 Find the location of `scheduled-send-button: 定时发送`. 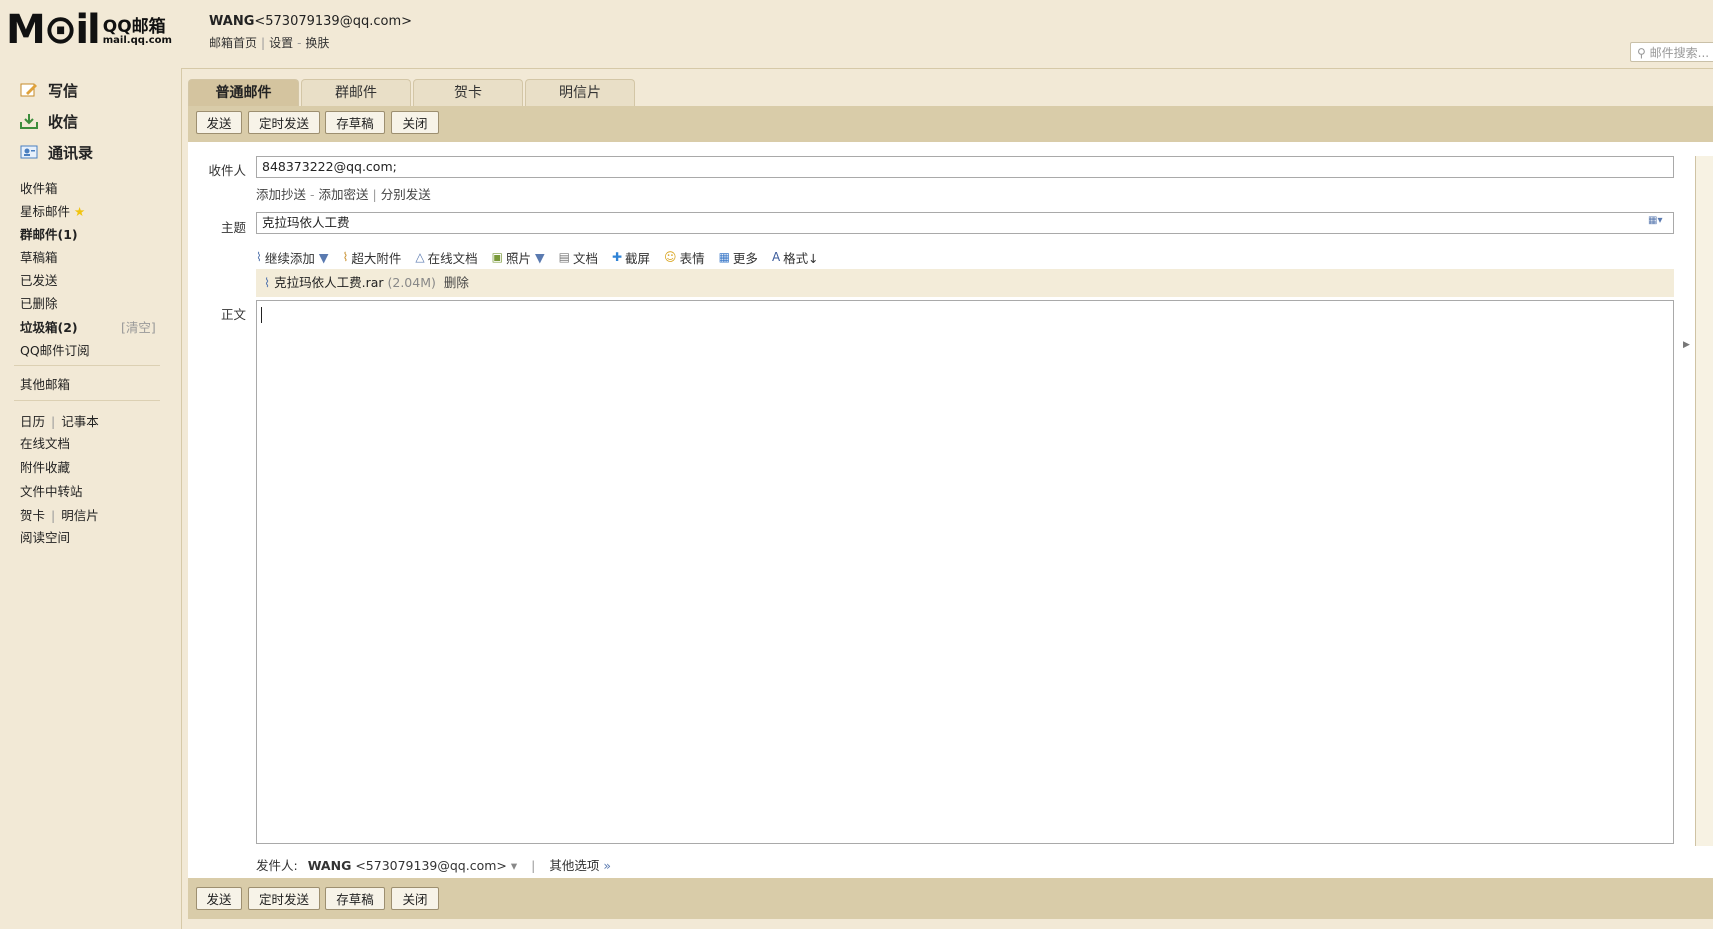

scheduled-send-button: 定时发送 is located at coordinates (284, 122).